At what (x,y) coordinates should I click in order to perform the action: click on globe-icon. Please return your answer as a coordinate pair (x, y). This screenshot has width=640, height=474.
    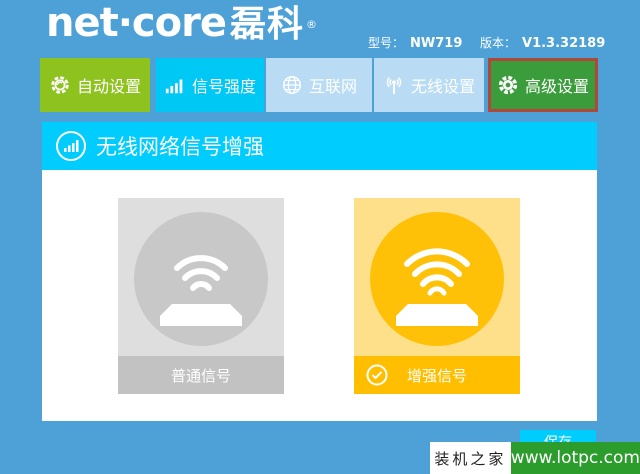
    Looking at the image, I should click on (292, 85).